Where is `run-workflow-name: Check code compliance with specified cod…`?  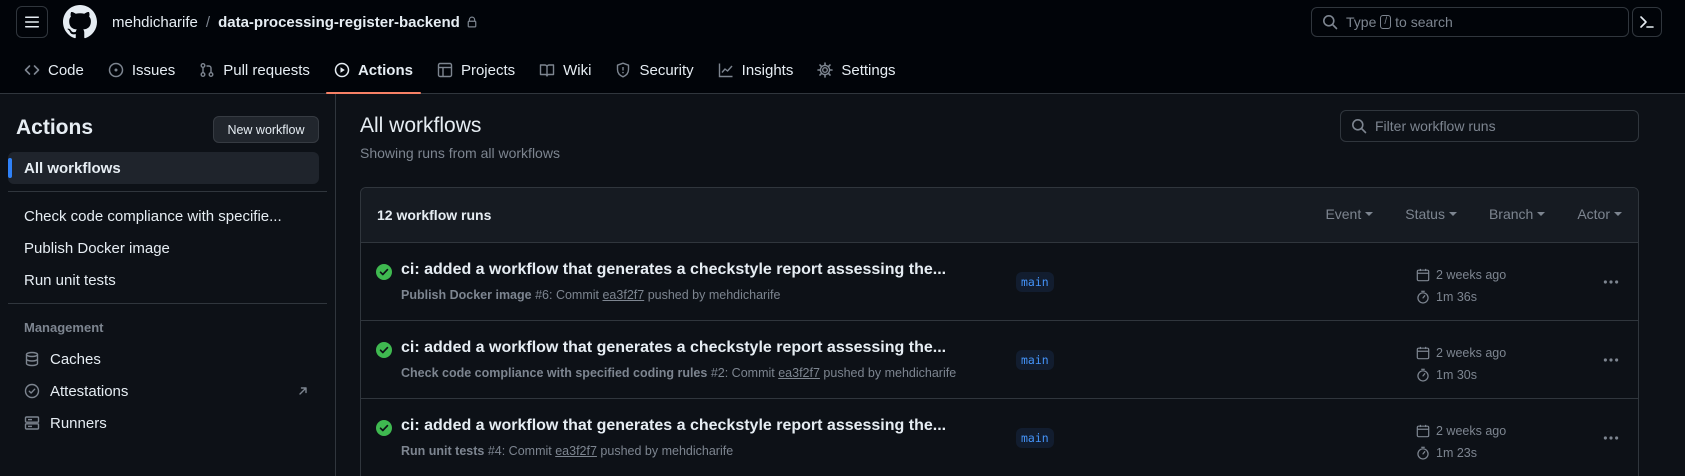
run-workflow-name: Check code compliance with specified cod… is located at coordinates (554, 373).